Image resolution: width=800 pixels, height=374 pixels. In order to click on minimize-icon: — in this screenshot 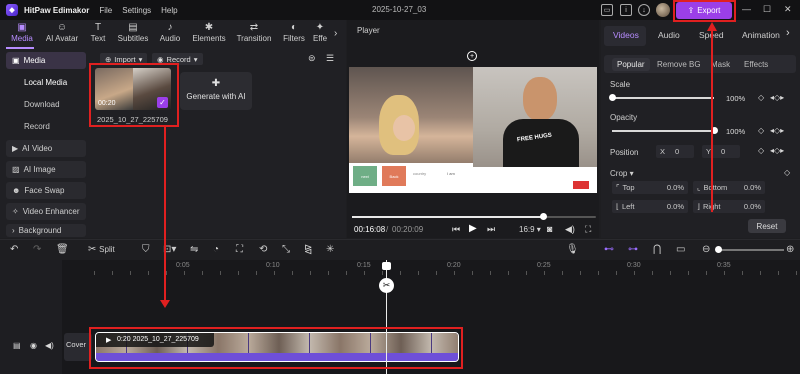, I will do `click(746, 9)`.